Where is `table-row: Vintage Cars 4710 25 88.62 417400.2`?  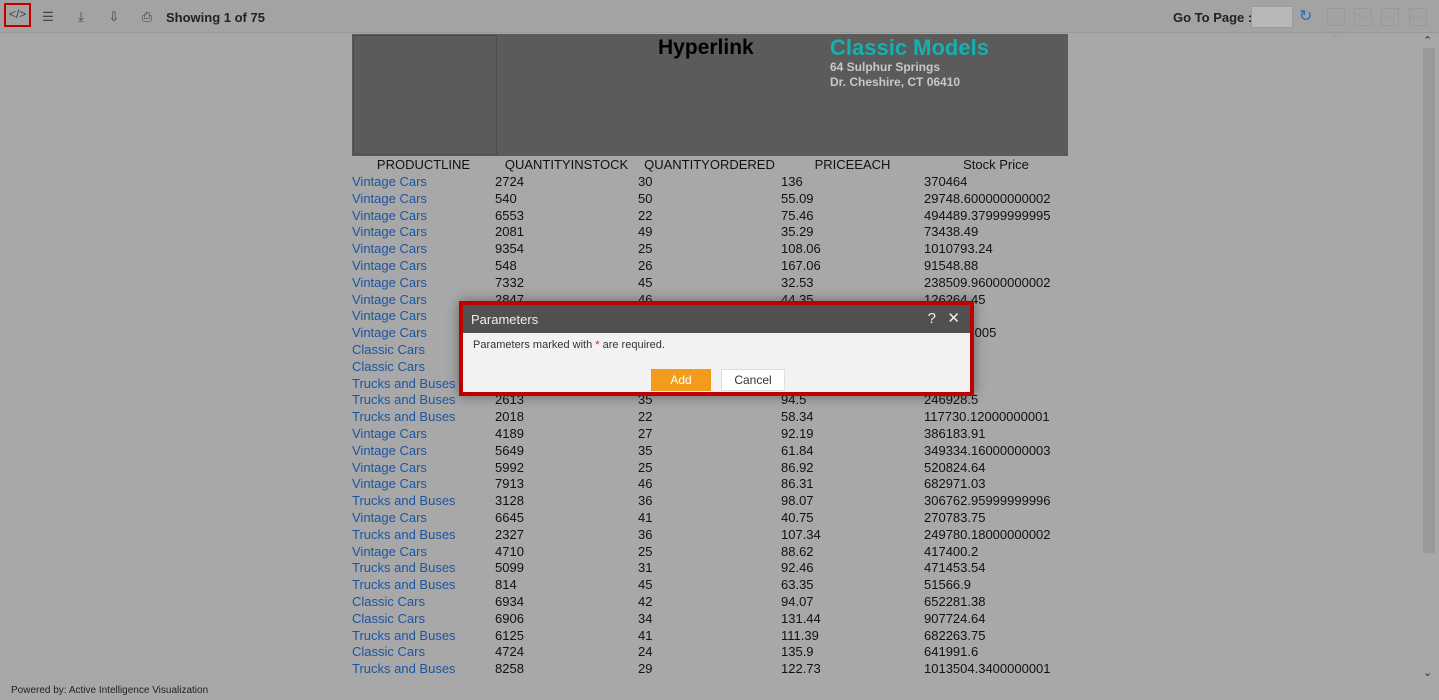 table-row: Vintage Cars 4710 25 88.62 417400.2 is located at coordinates (710, 552).